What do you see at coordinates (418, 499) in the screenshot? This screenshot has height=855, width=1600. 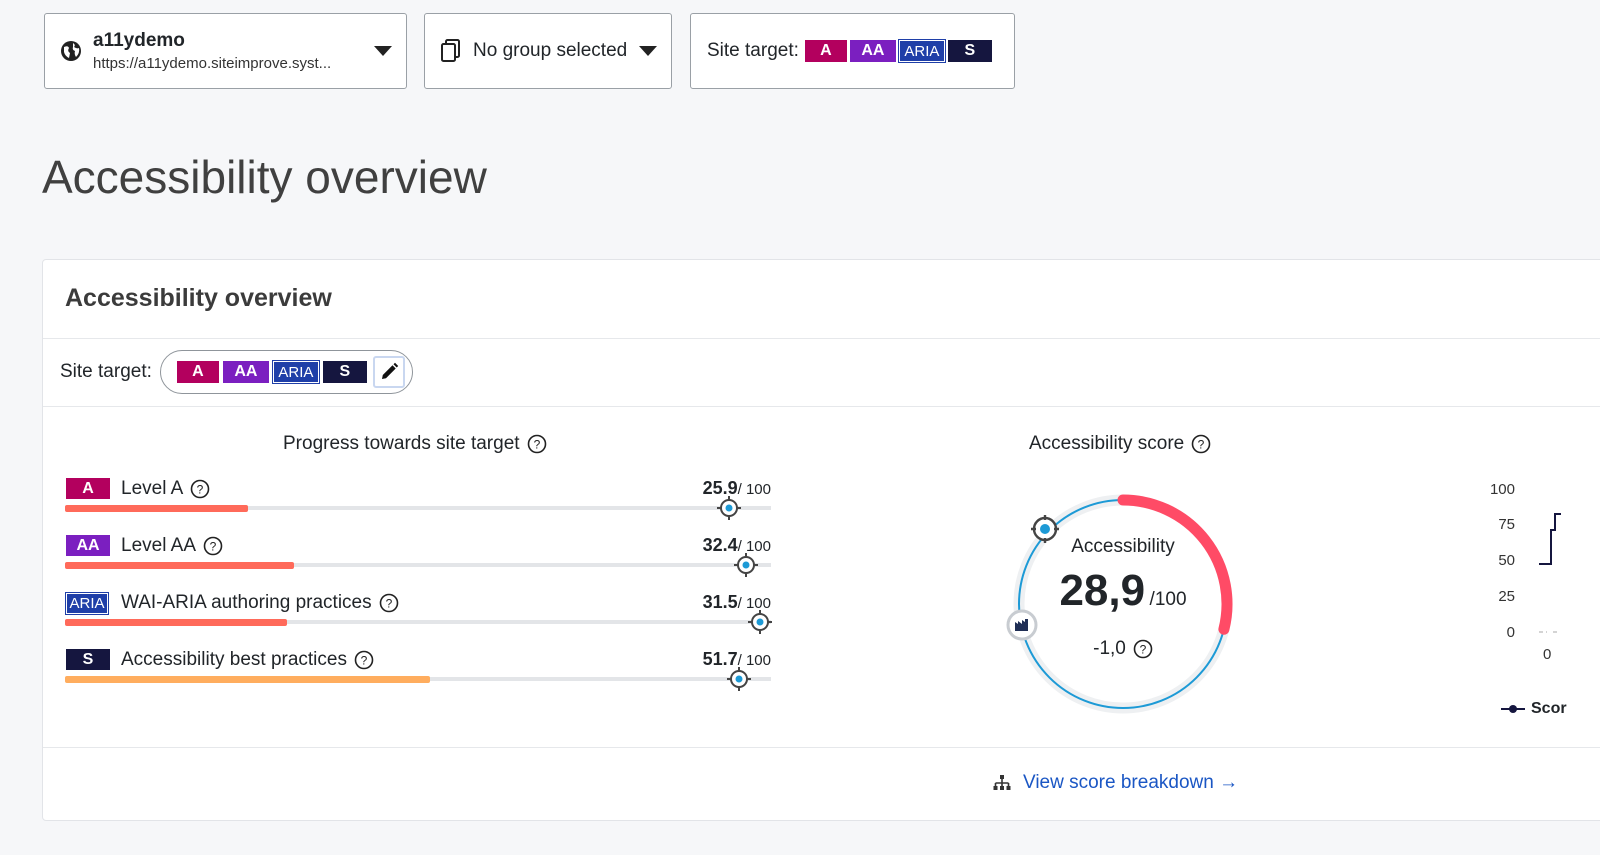 I see `progress-row: A Level A? 25.9/ 100` at bounding box center [418, 499].